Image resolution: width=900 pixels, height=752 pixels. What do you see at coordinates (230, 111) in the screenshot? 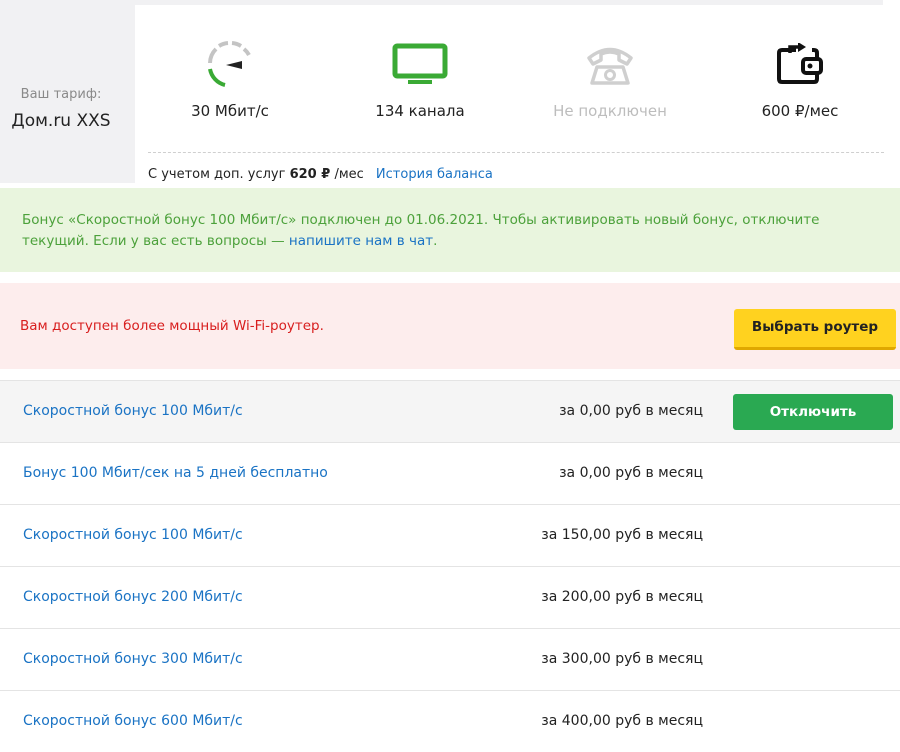
I see `speed-value: 30 Мбит/с` at bounding box center [230, 111].